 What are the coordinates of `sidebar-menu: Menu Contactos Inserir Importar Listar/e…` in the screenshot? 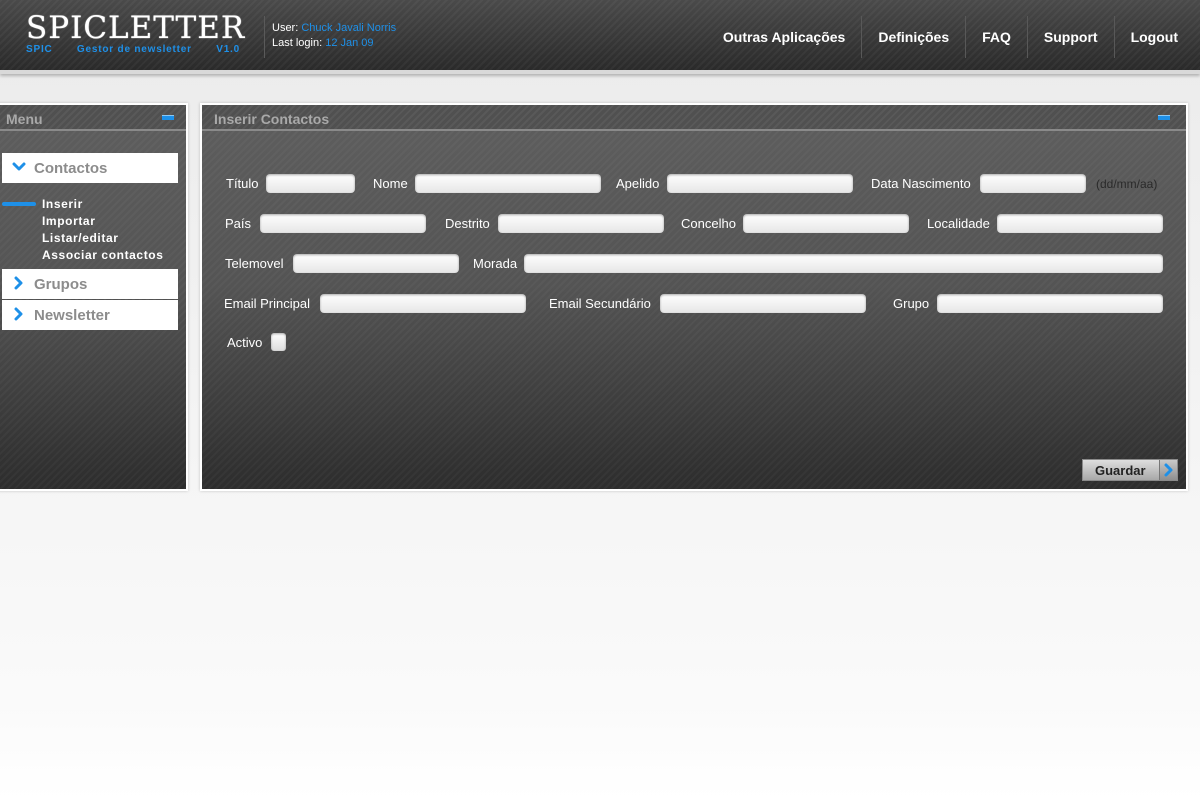 It's located at (94, 297).